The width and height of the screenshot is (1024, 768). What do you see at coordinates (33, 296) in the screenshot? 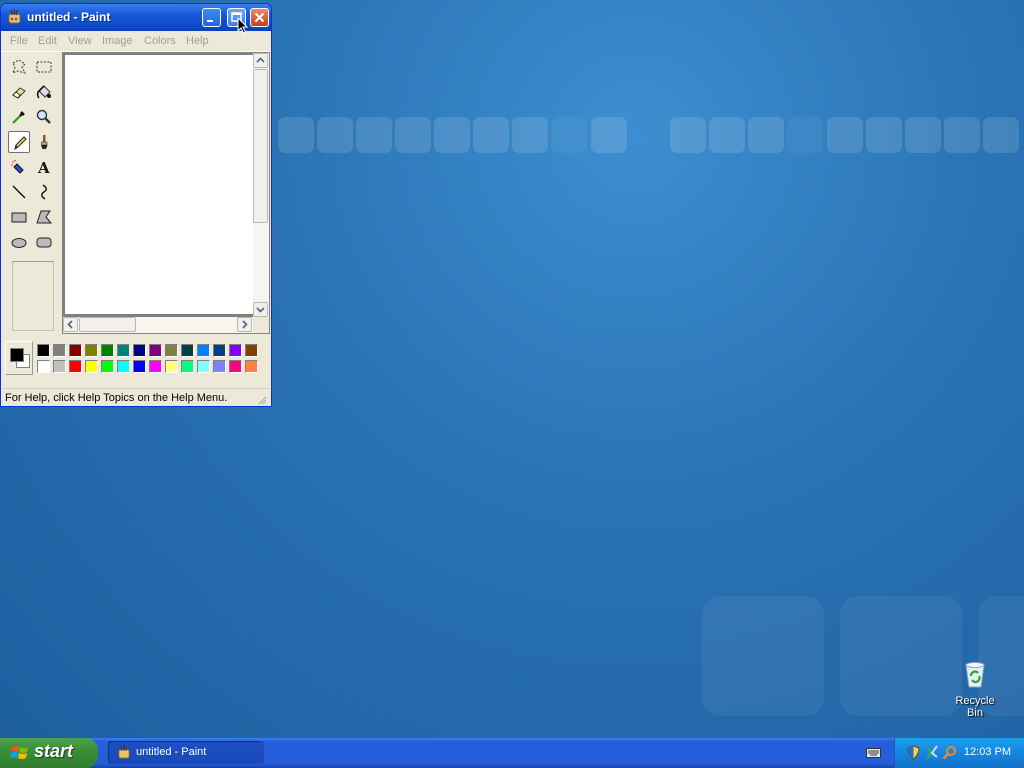
I see `tool-options-box` at bounding box center [33, 296].